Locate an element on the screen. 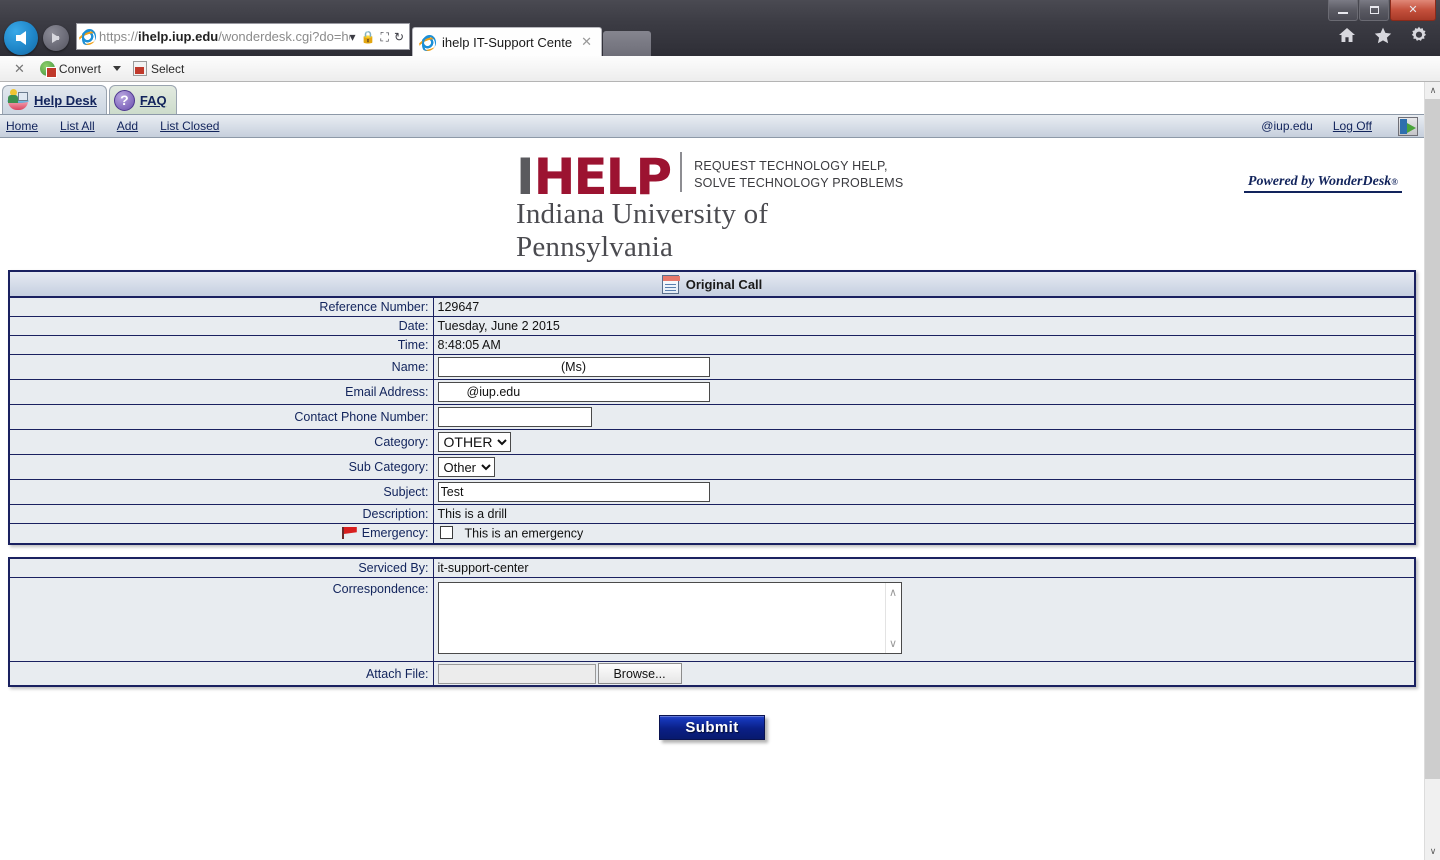 Image resolution: width=1440 pixels, height=860 pixels. forward-button is located at coordinates (56, 38).